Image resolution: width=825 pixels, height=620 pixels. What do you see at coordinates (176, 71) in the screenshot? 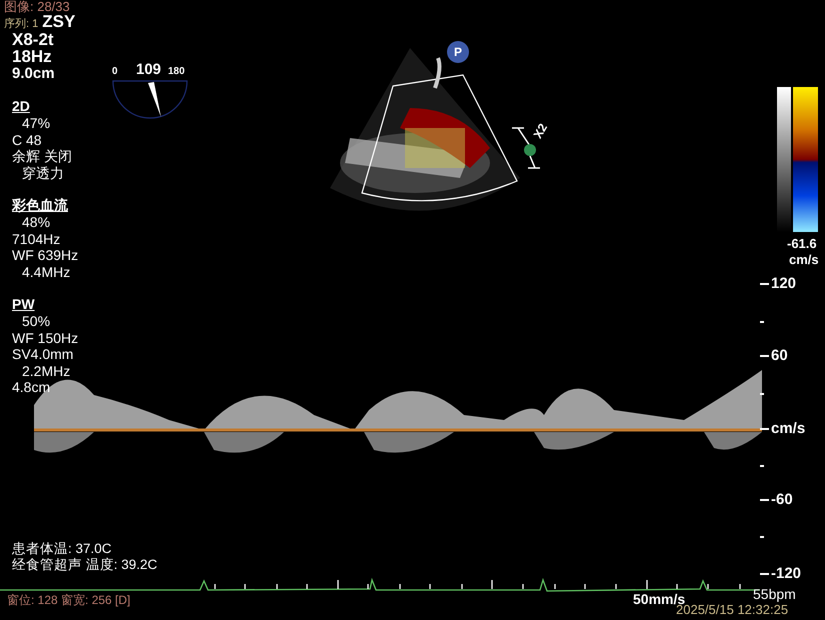
I see `dial-max-label: 180` at bounding box center [176, 71].